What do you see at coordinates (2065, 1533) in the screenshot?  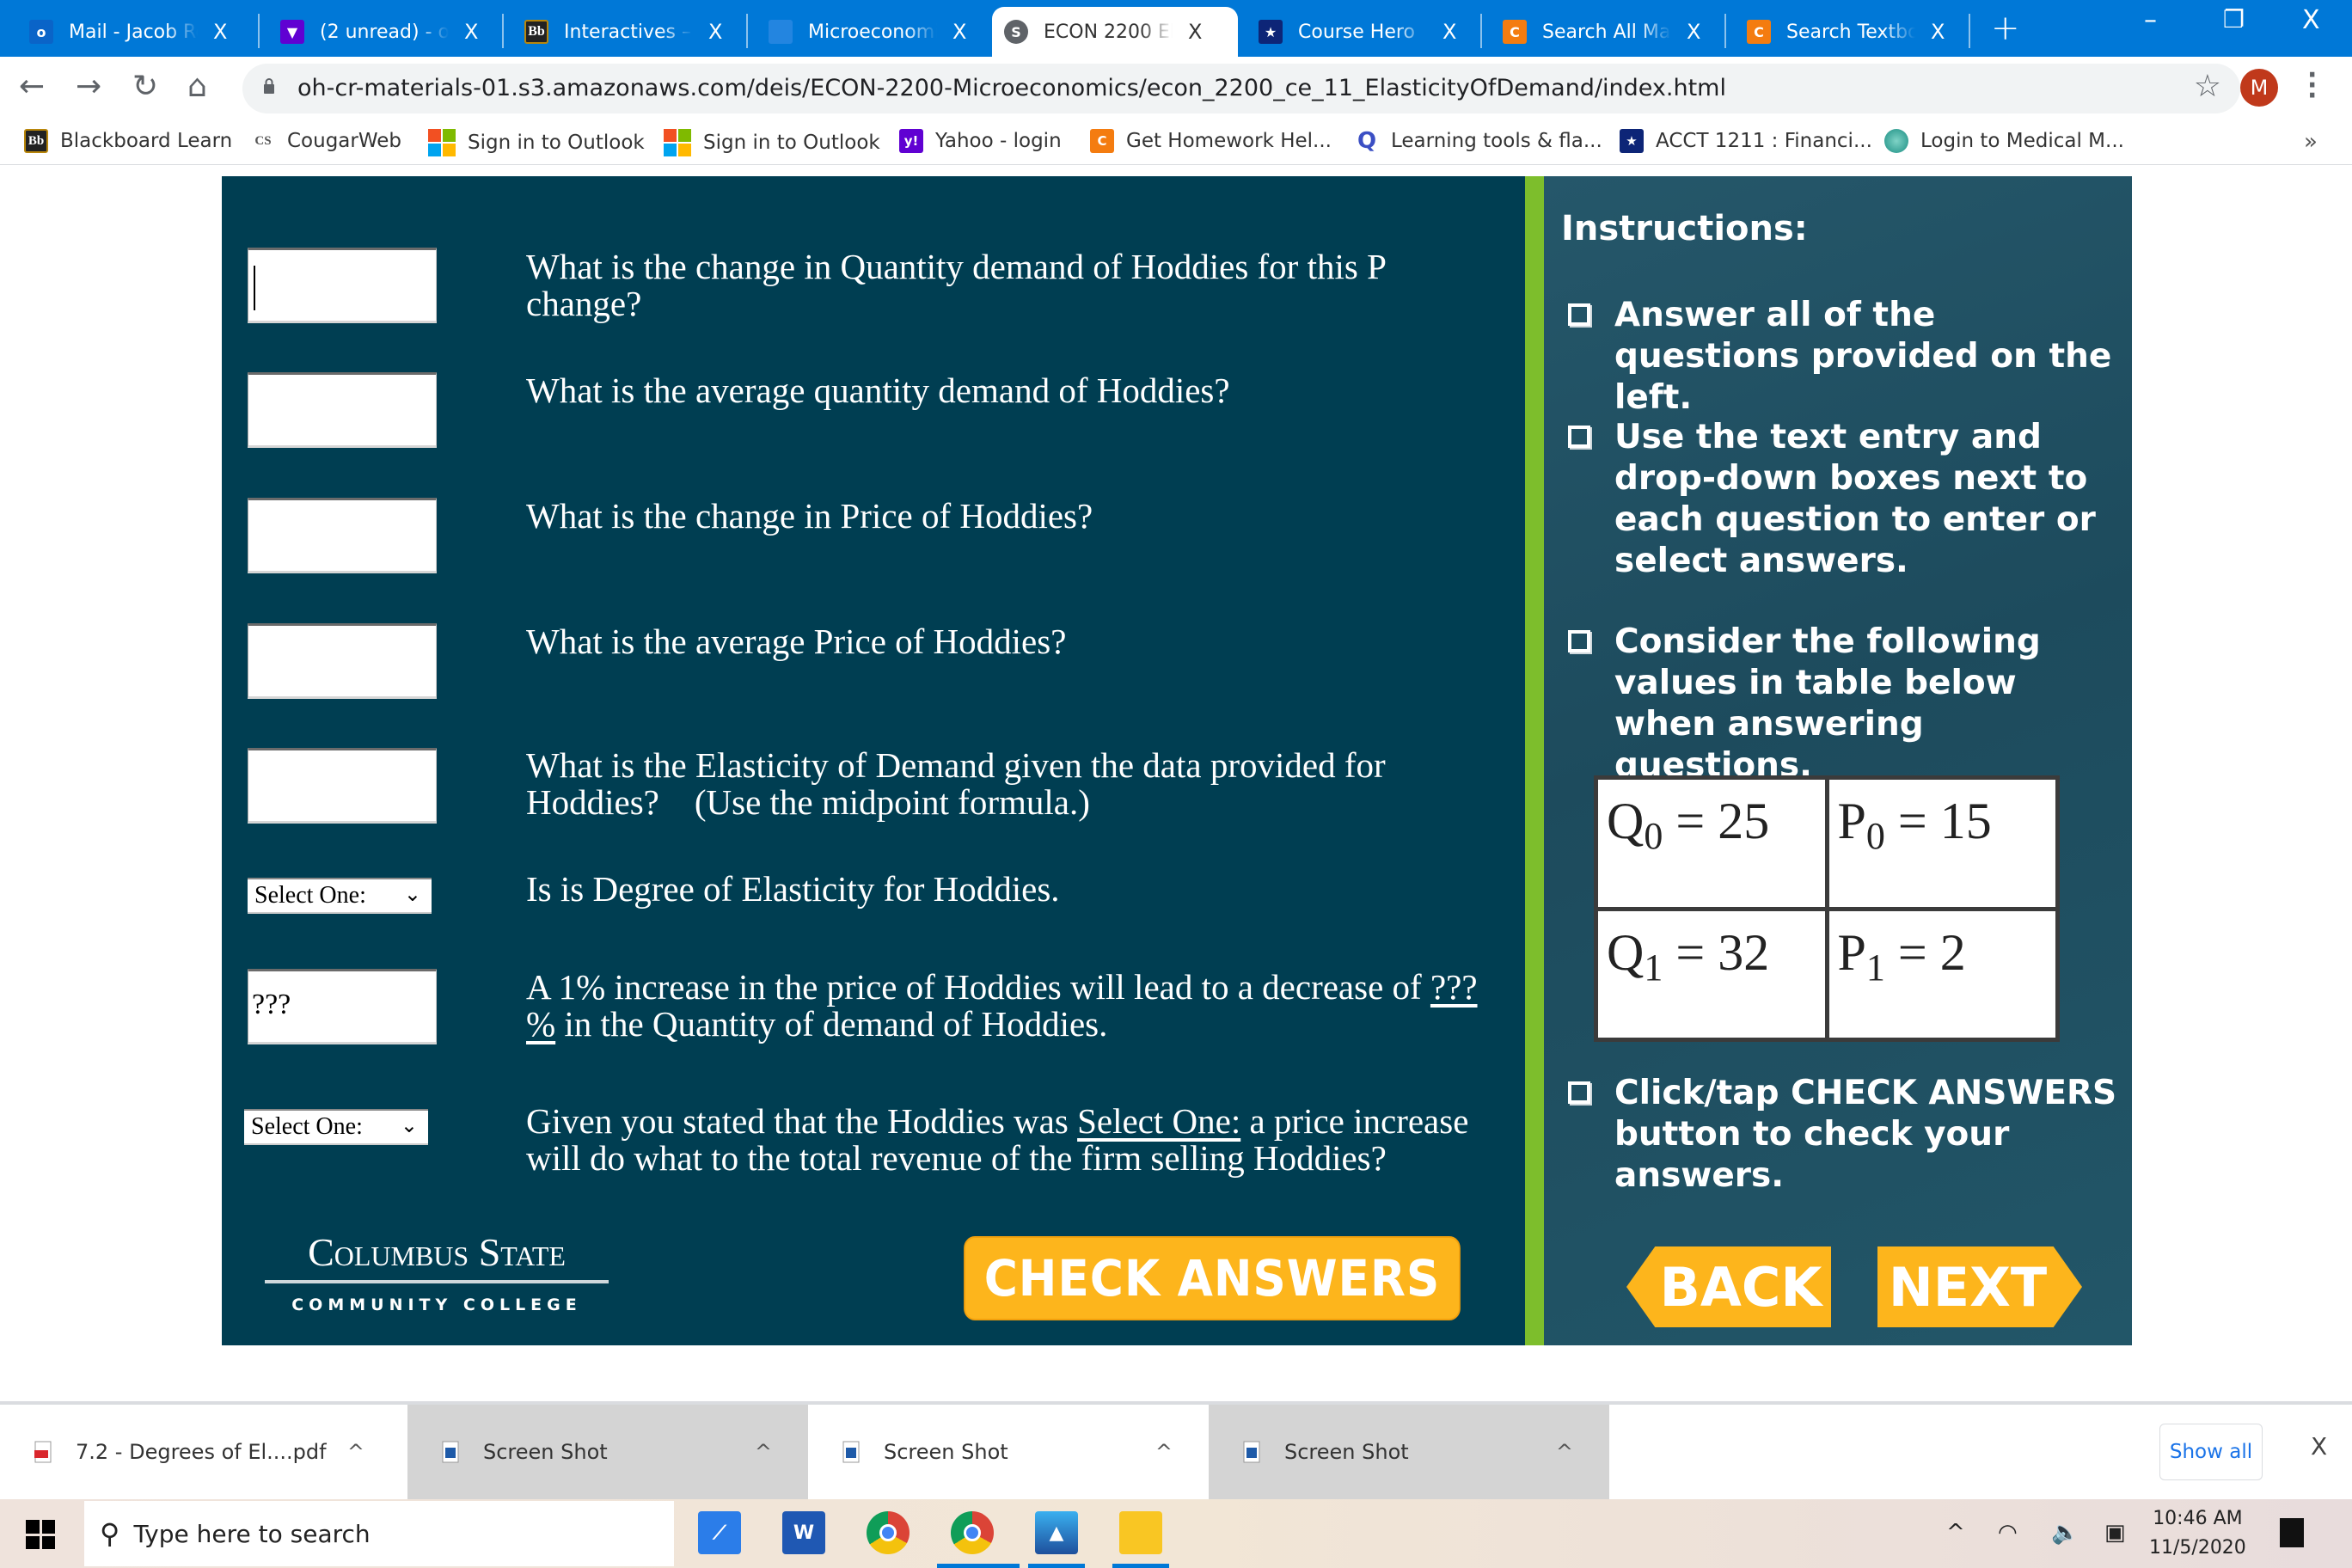 I see `volume-icon: 🔈` at bounding box center [2065, 1533].